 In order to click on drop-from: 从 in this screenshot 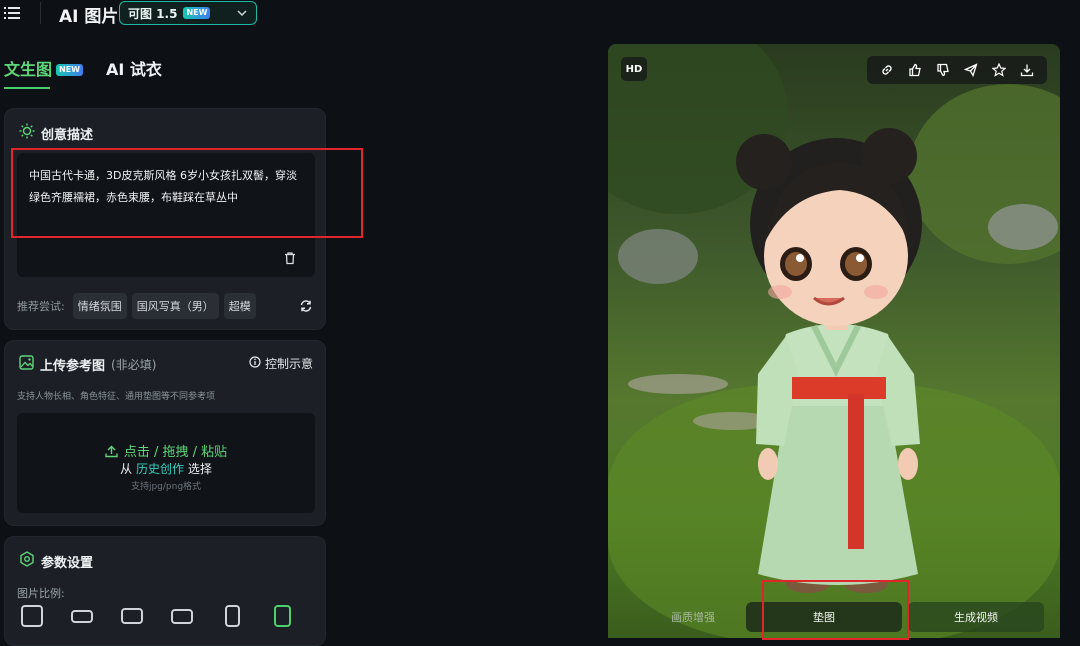, I will do `click(126, 469)`.